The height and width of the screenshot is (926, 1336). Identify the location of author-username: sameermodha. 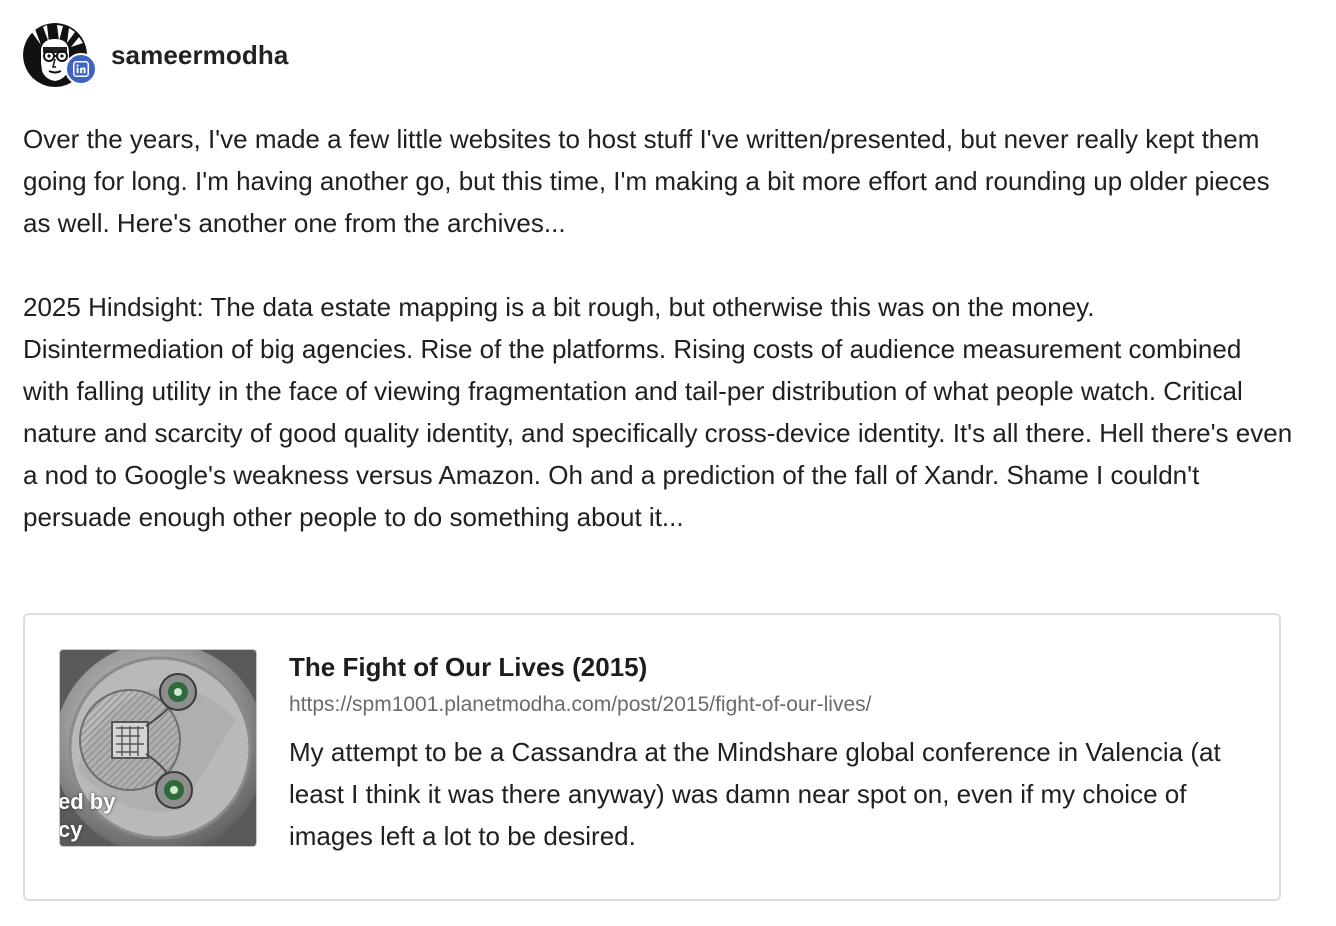
(199, 55).